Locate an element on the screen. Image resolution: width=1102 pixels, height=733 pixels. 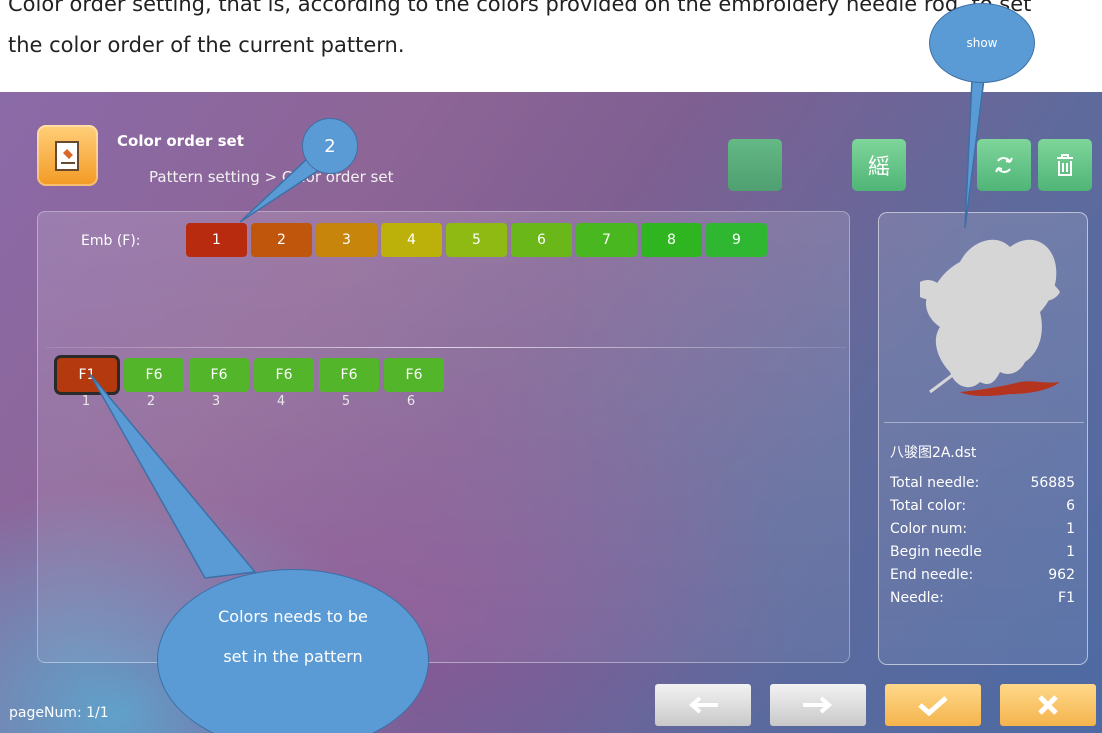
delete-button is located at coordinates (1065, 165).